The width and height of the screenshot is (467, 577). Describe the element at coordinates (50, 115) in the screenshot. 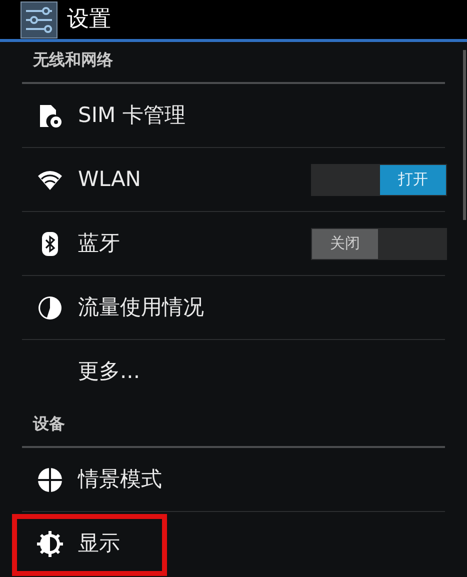

I see `sim-card-icon` at that location.